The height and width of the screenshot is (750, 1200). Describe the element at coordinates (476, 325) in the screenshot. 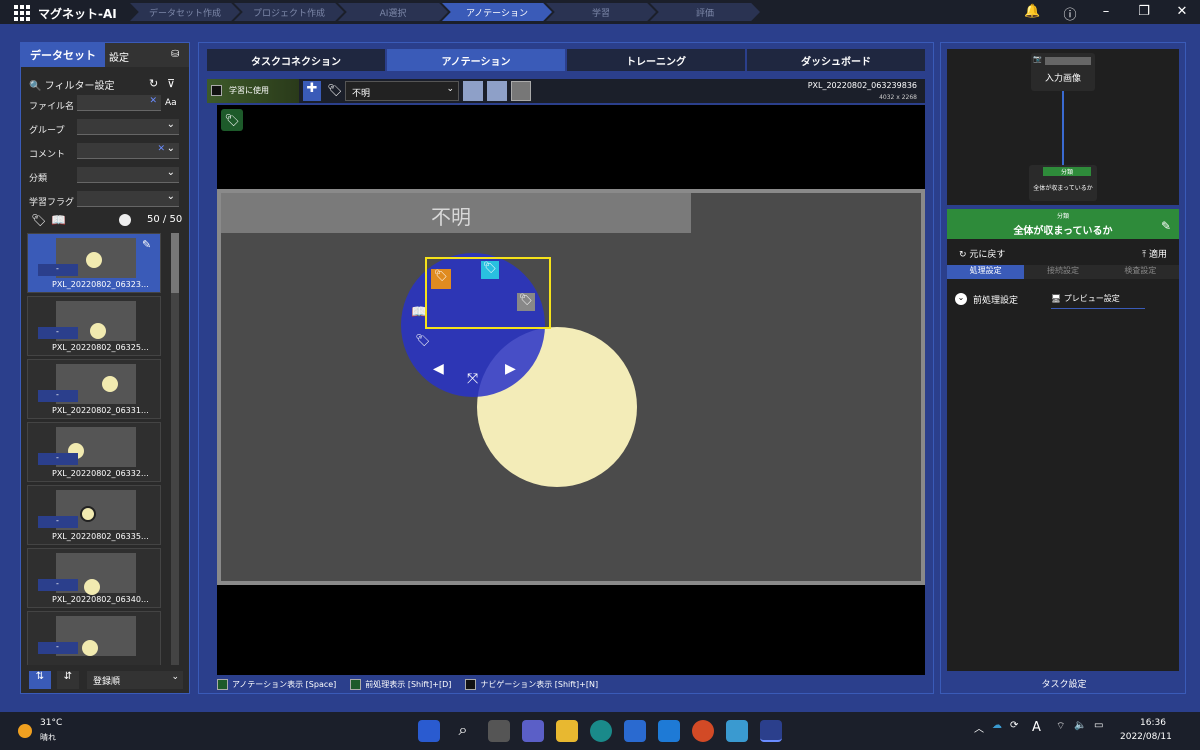

I see `radial-menu: 🏷 🏷 🏷 📖 🏷 ◀ ⤧ ▶` at that location.